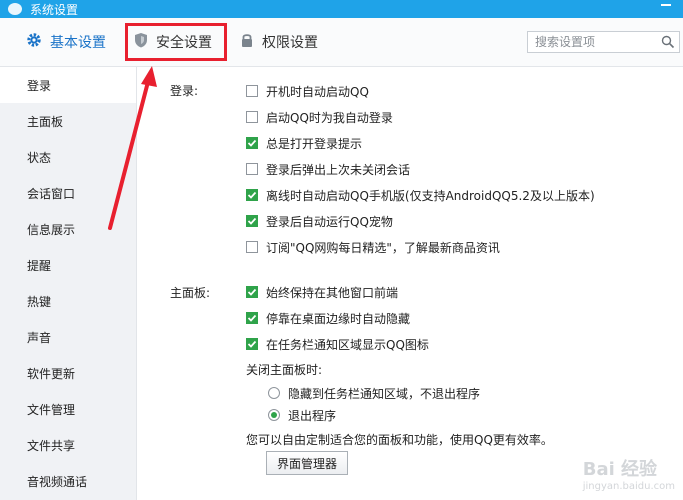 The height and width of the screenshot is (500, 683). I want to click on option-login-prompt: 总是打开登录提示, so click(304, 143).